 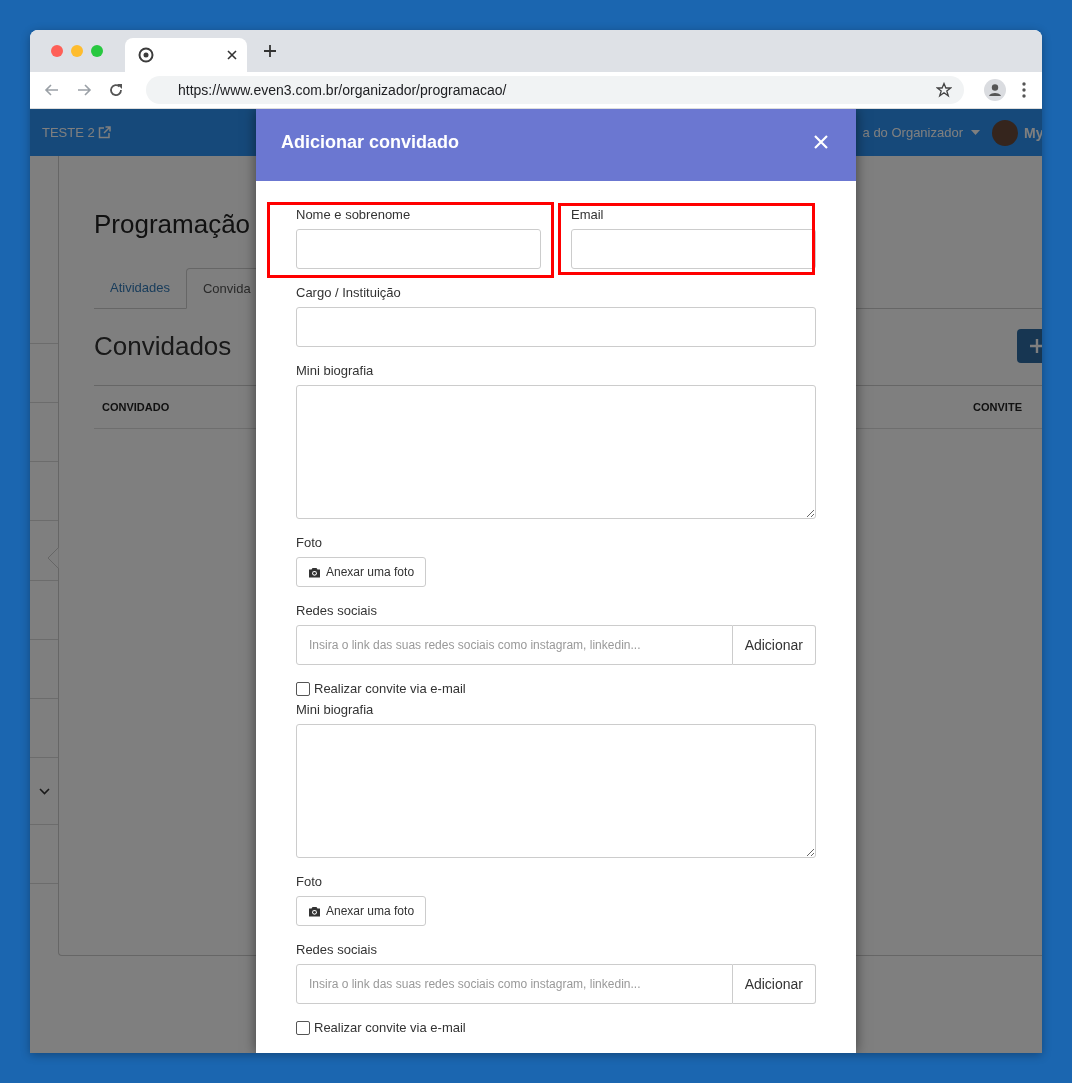 What do you see at coordinates (349, 292) in the screenshot?
I see `field-label: Cargo / Instituição` at bounding box center [349, 292].